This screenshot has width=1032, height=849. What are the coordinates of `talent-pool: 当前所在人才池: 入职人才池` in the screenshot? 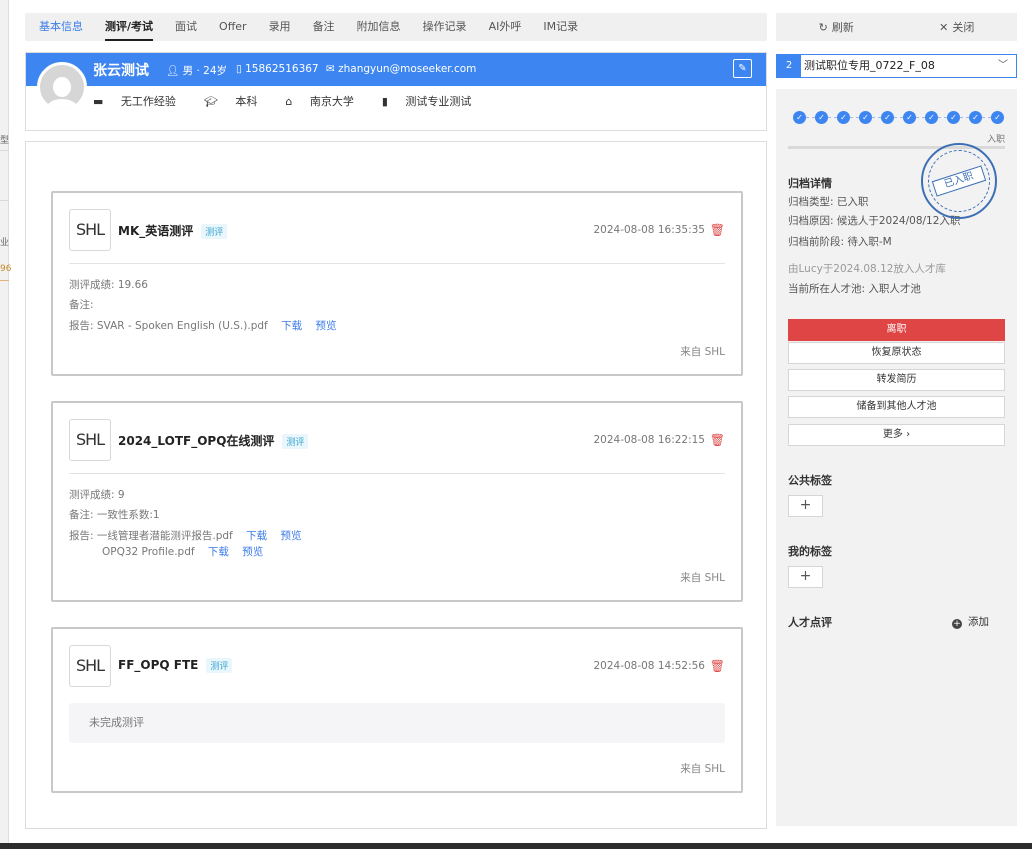 It's located at (854, 289).